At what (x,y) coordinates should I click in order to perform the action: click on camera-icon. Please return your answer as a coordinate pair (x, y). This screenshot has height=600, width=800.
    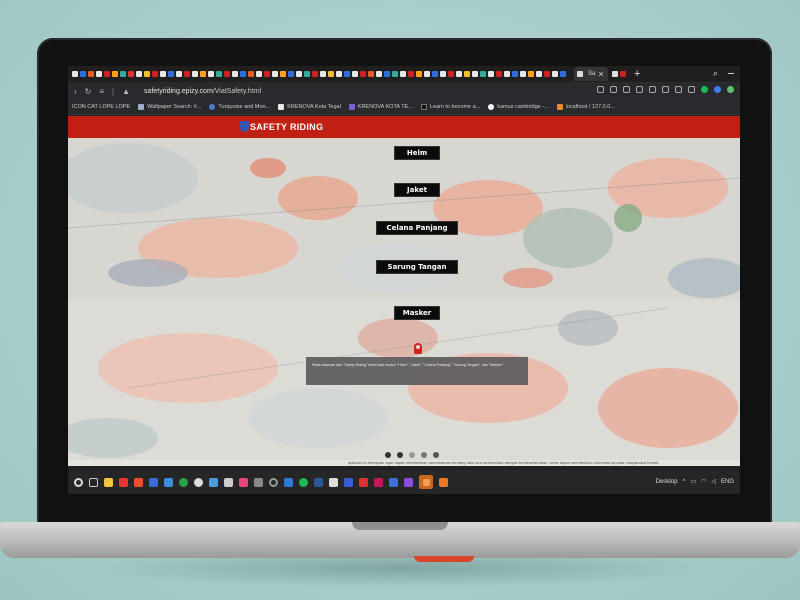
    Looking at the image, I should click on (626, 89).